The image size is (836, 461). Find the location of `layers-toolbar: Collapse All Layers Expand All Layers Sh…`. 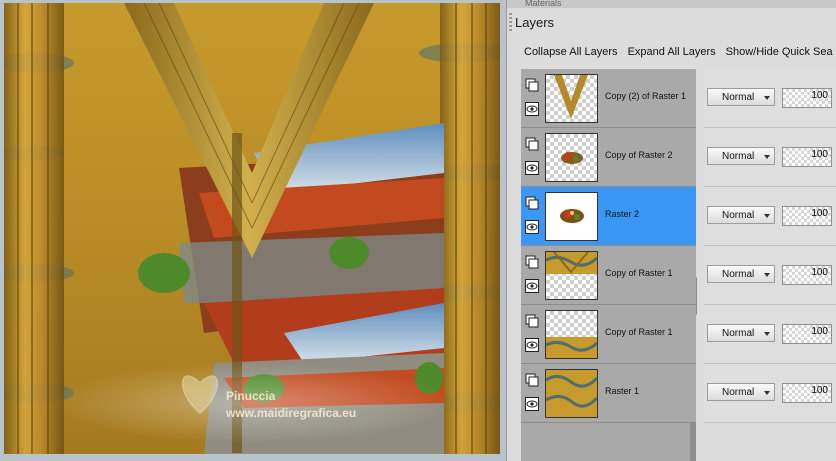

layers-toolbar: Collapse All Layers Expand All Layers Sh… is located at coordinates (671, 52).